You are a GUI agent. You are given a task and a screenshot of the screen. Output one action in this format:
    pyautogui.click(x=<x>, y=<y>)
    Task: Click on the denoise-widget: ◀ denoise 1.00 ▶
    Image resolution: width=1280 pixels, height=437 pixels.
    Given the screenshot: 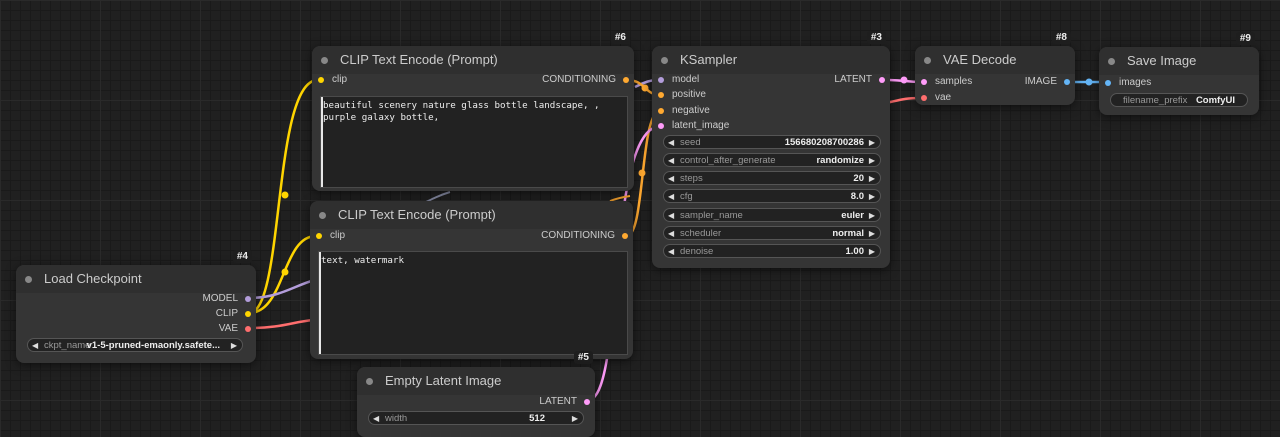 What is the action you would take?
    pyautogui.click(x=772, y=251)
    